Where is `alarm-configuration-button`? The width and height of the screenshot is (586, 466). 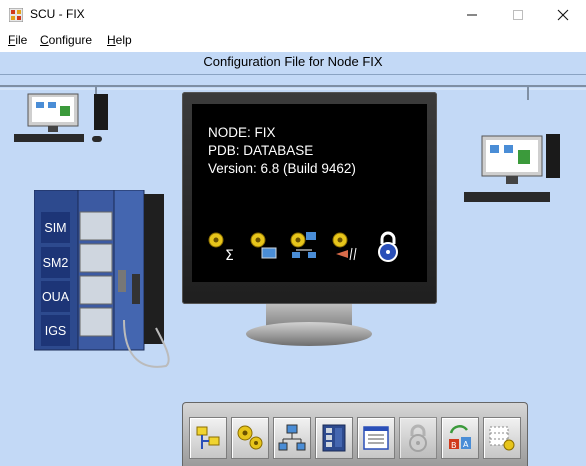 alarm-configuration-button is located at coordinates (250, 438).